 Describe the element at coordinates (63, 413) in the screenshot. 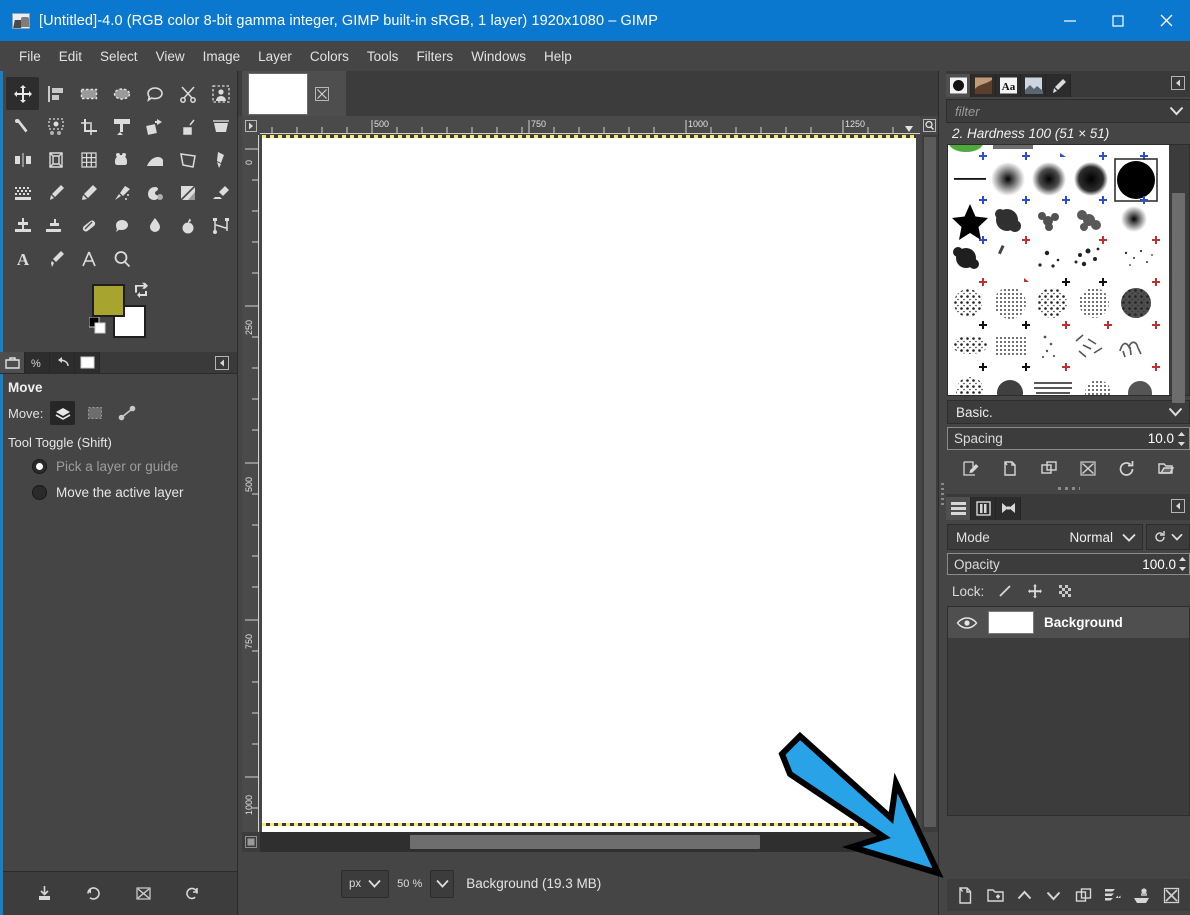

I see `move-layer-mode-button` at that location.